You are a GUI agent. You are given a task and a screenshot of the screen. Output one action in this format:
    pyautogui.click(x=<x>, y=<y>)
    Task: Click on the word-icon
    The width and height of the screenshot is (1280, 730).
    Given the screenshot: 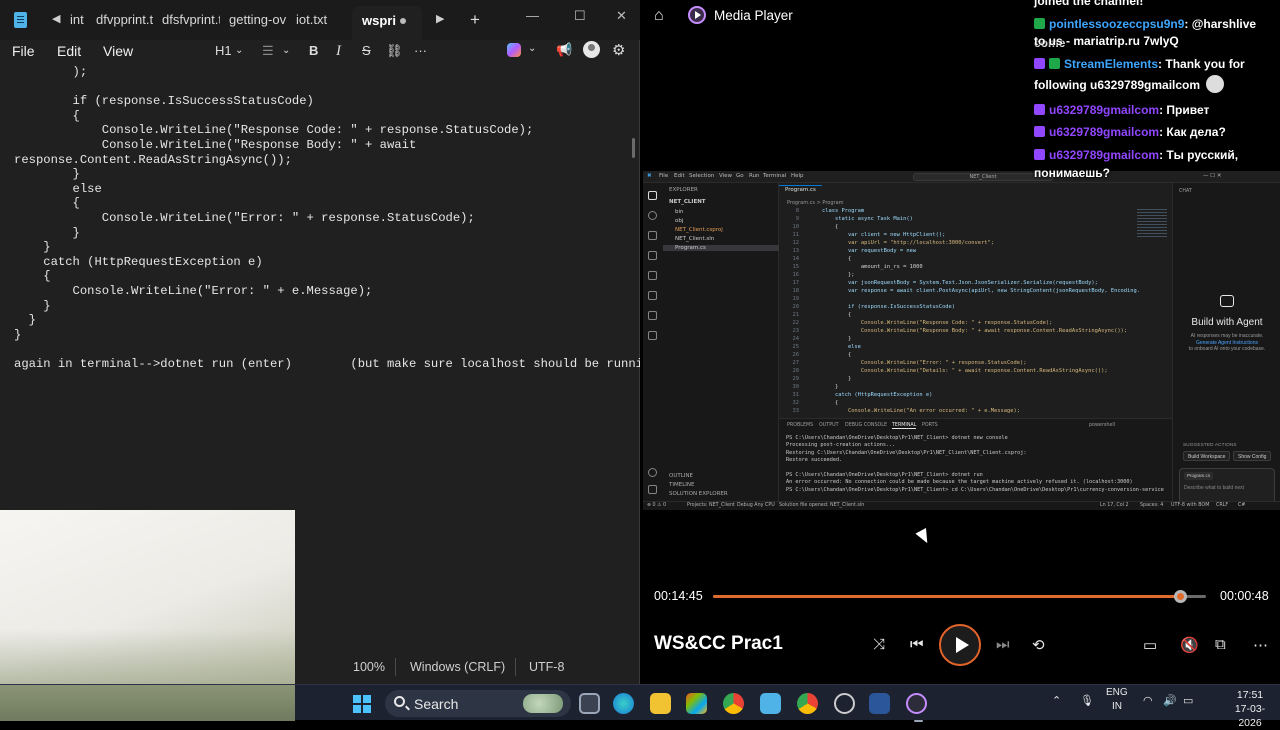 What is the action you would take?
    pyautogui.click(x=879, y=703)
    